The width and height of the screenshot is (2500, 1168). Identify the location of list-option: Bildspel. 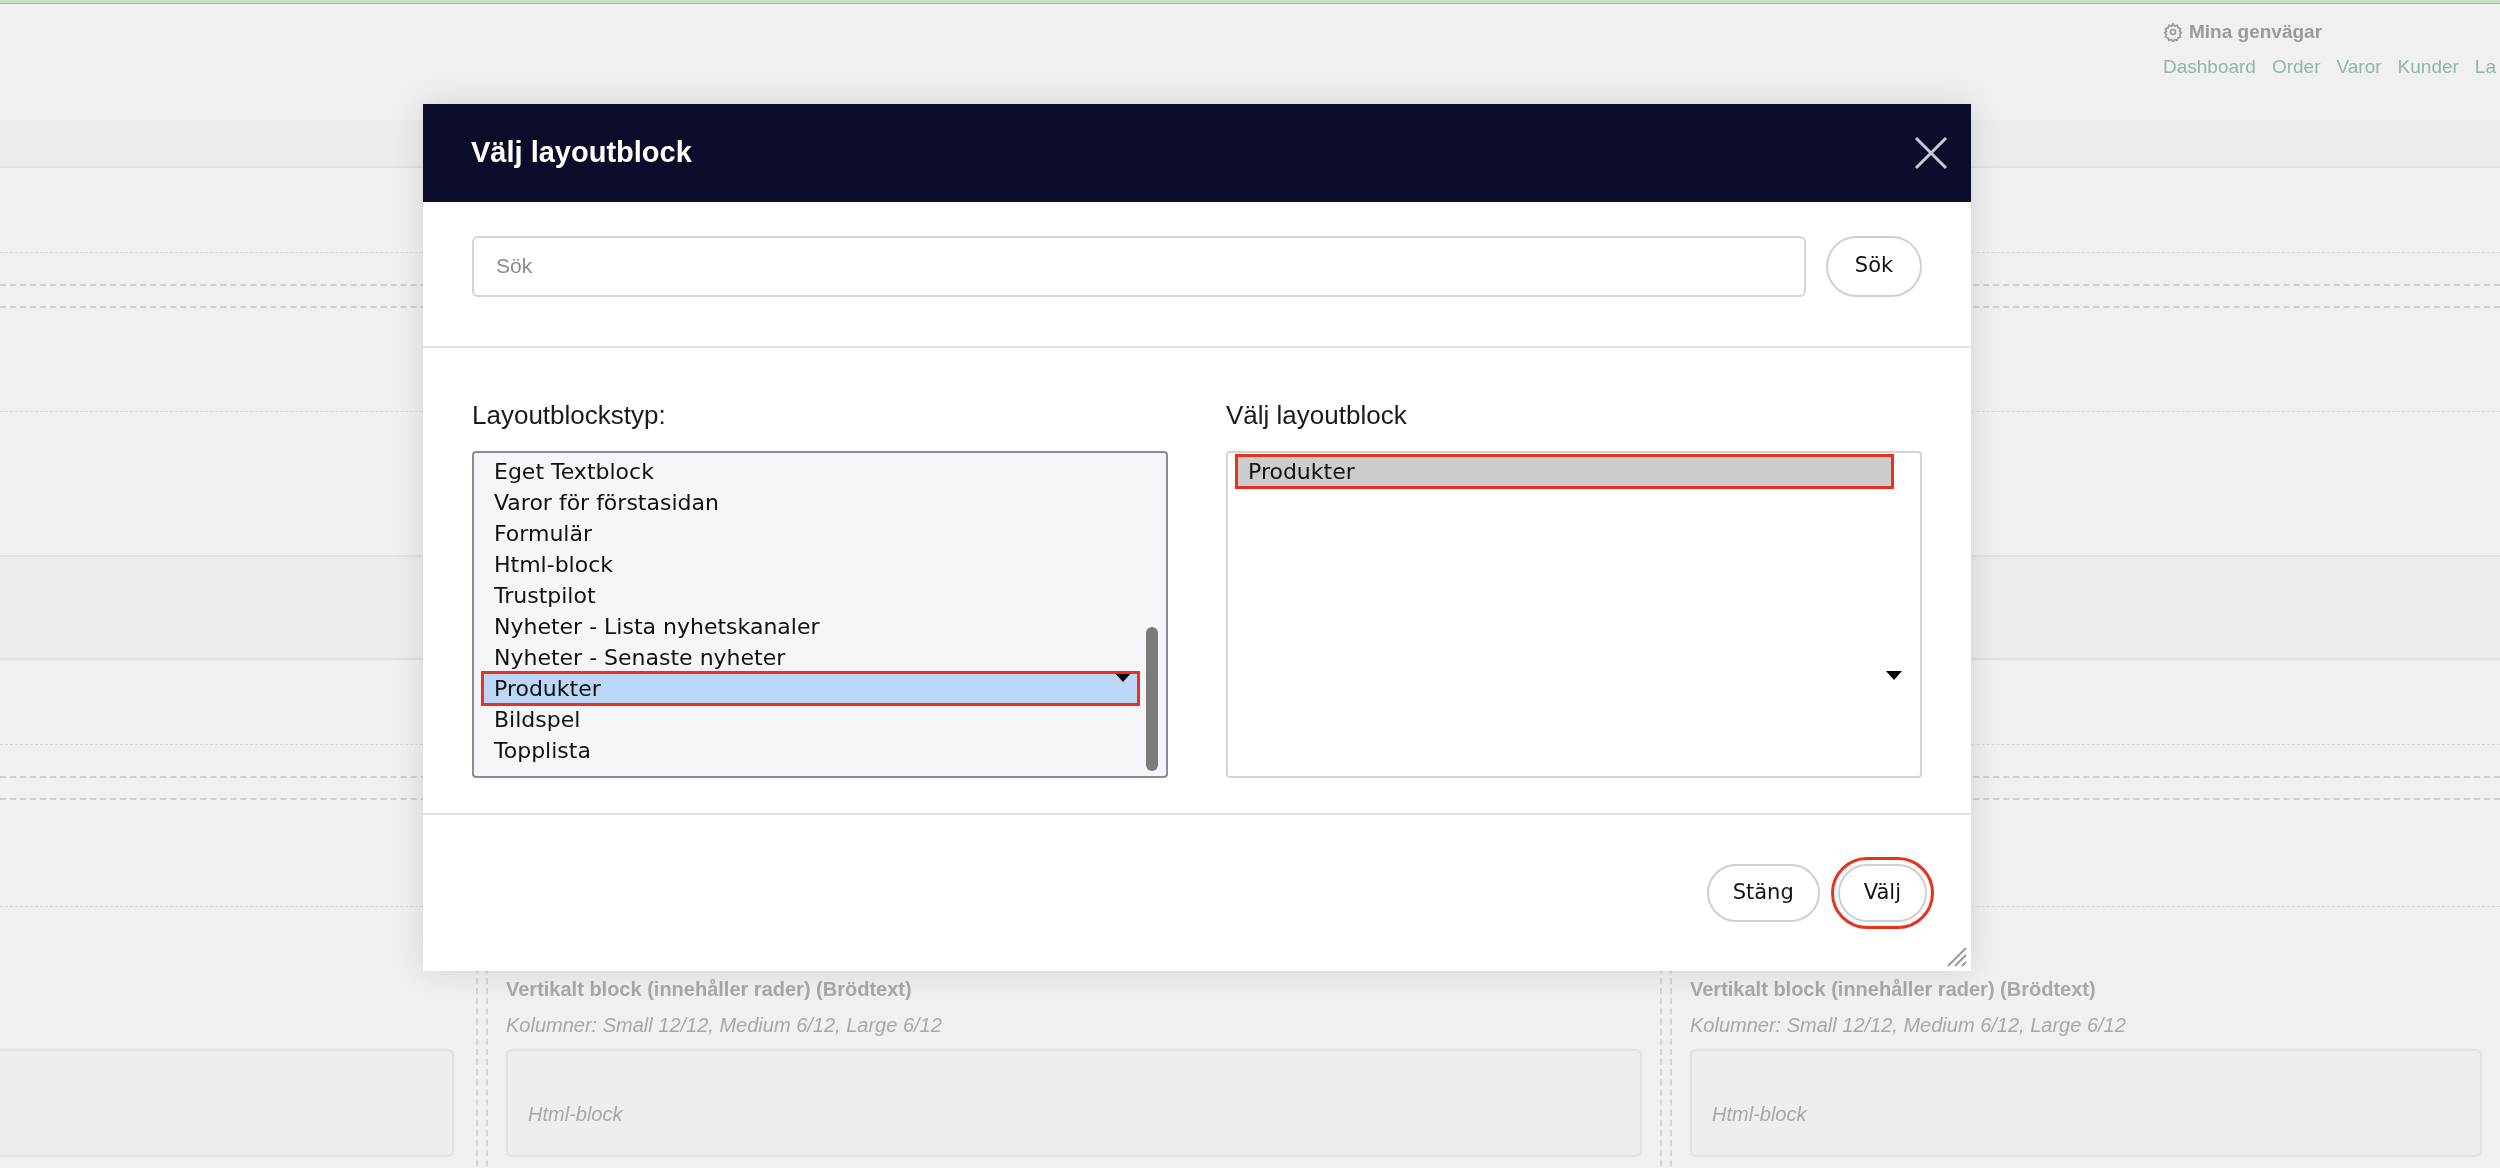
(810, 719).